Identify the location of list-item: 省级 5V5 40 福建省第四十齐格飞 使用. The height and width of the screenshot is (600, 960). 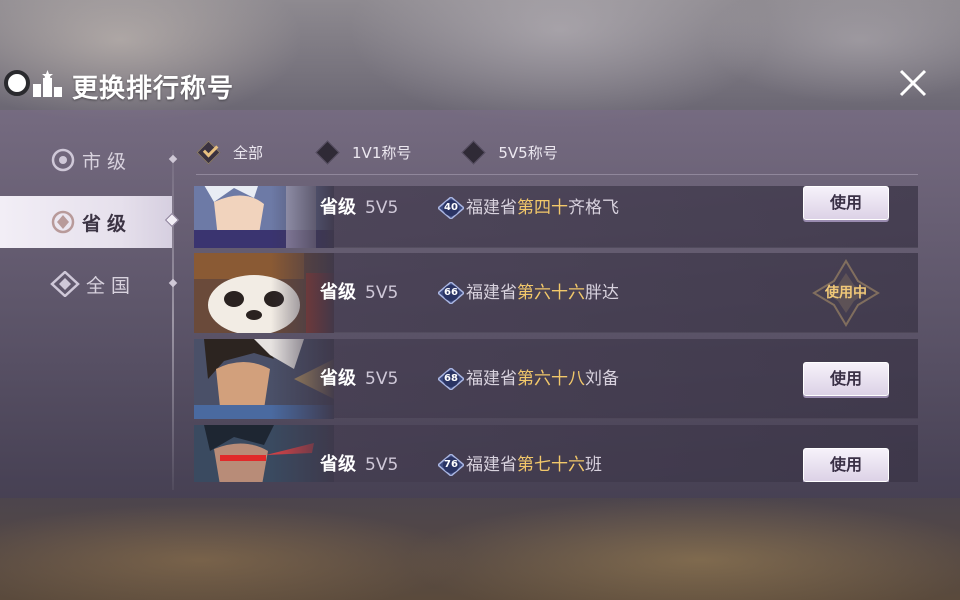
(556, 217).